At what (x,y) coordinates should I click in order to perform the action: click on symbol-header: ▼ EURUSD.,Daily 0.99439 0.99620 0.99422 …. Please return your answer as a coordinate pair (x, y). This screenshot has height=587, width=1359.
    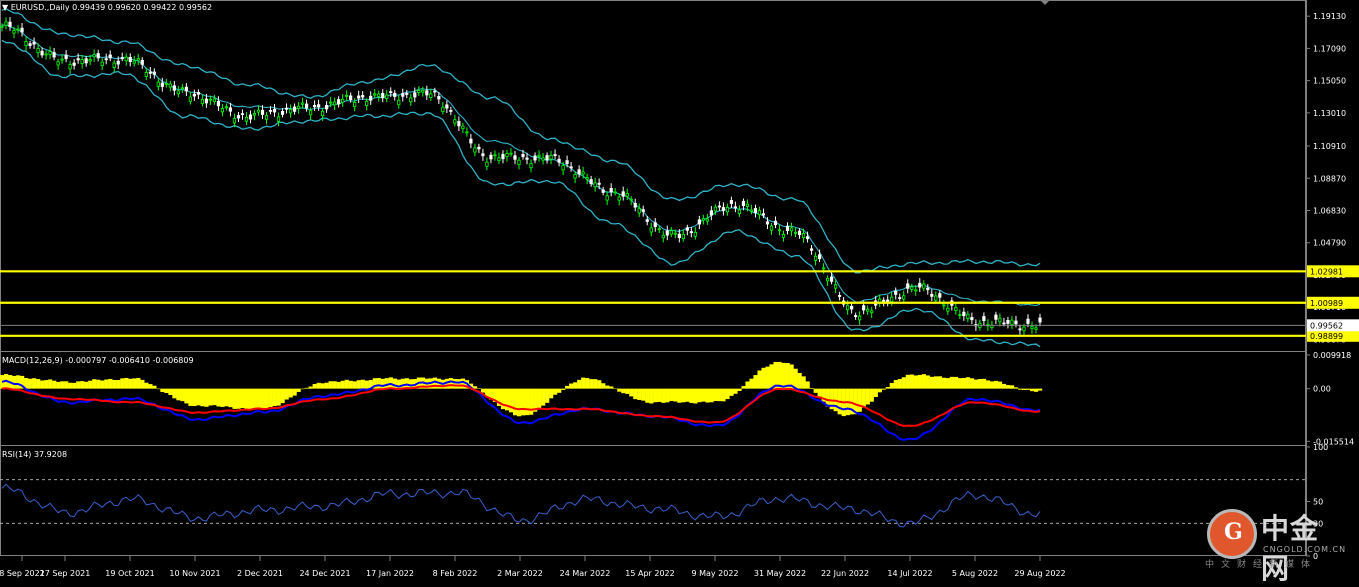
    Looking at the image, I should click on (107, 7).